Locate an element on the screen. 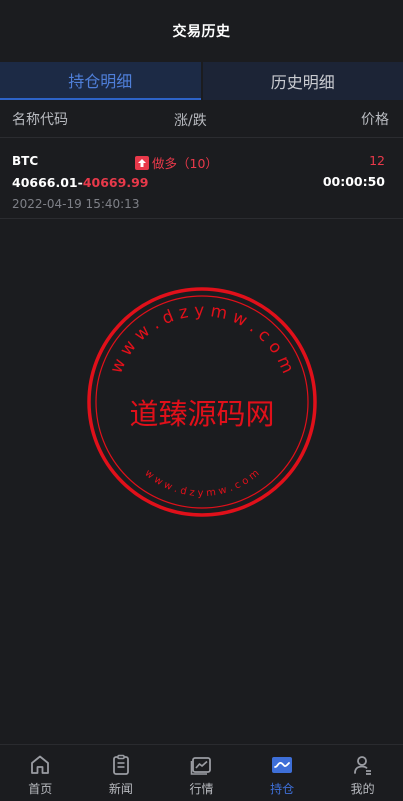 The image size is (403, 801). top-header: 交易历史 is located at coordinates (201, 31).